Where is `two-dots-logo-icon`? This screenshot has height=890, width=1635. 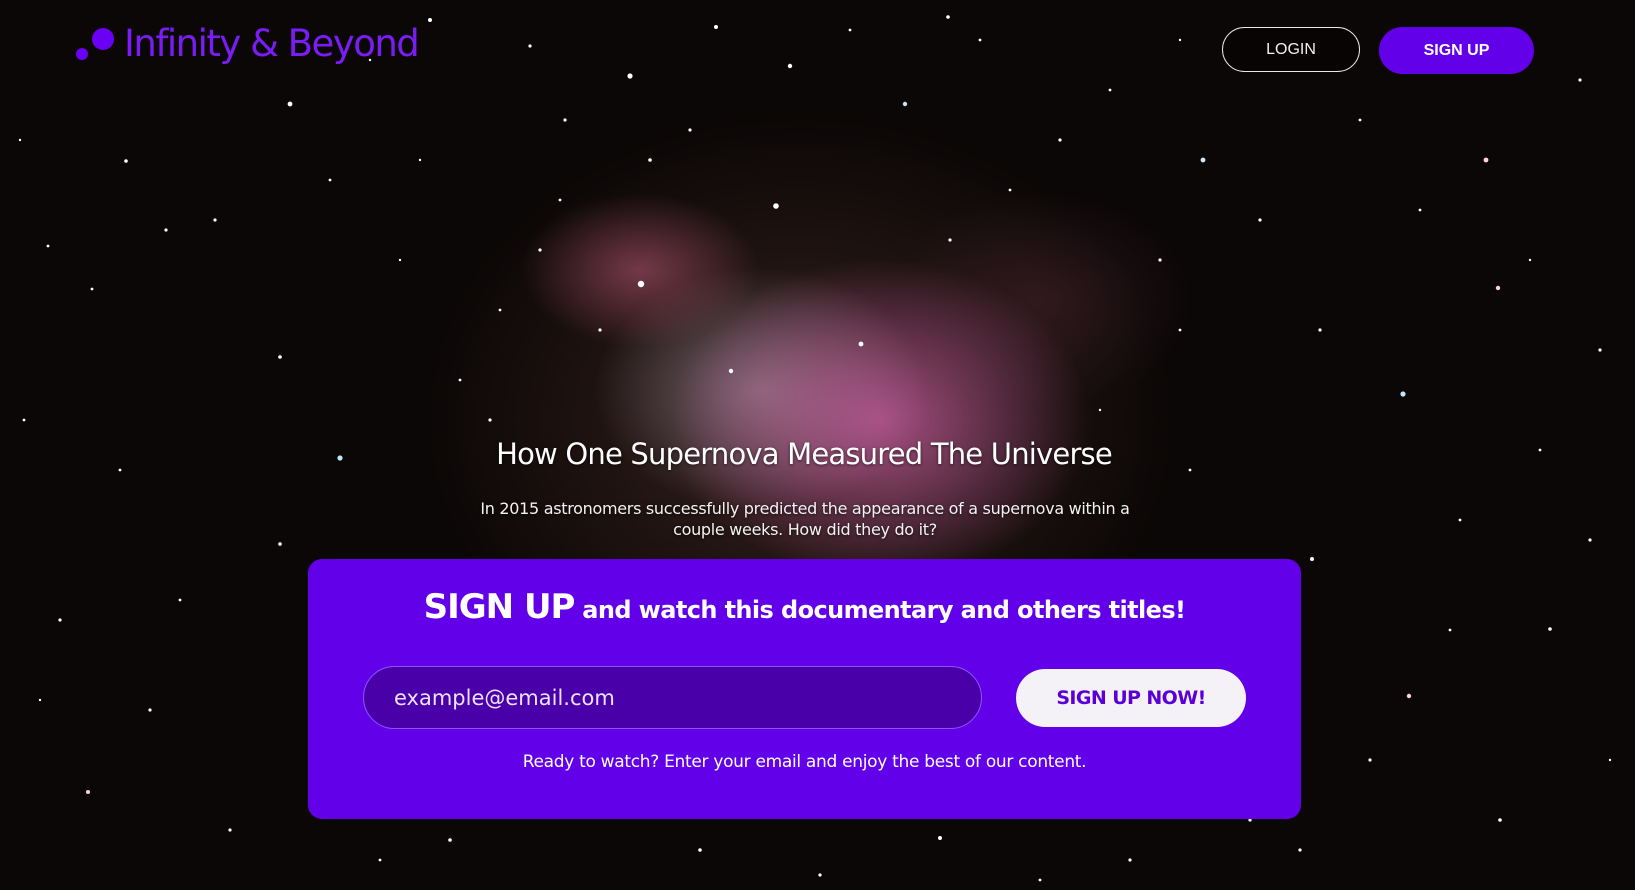 two-dots-logo-icon is located at coordinates (95, 43).